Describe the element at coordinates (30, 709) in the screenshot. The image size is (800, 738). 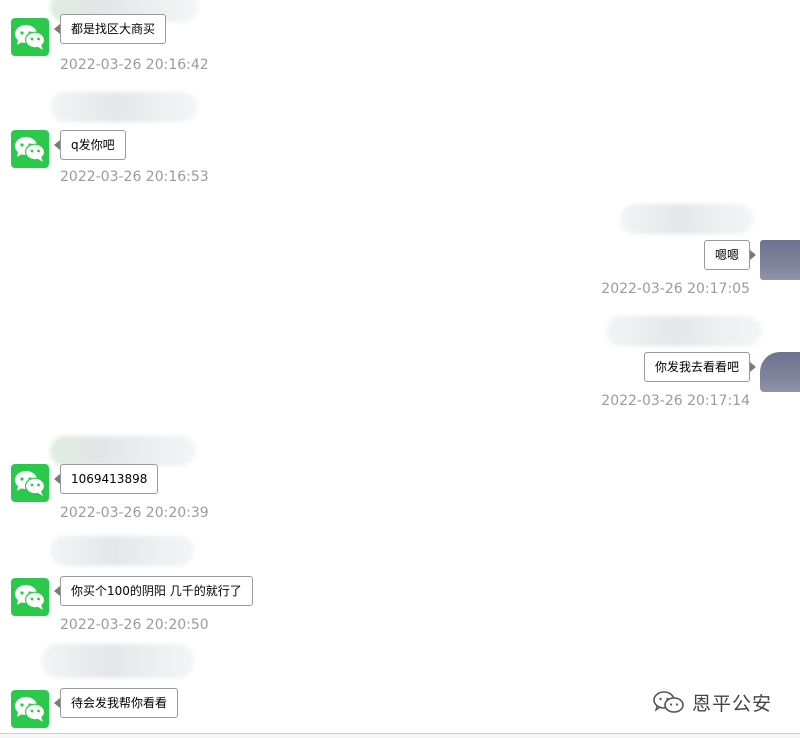
I see `wechat-avatar-icon` at that location.